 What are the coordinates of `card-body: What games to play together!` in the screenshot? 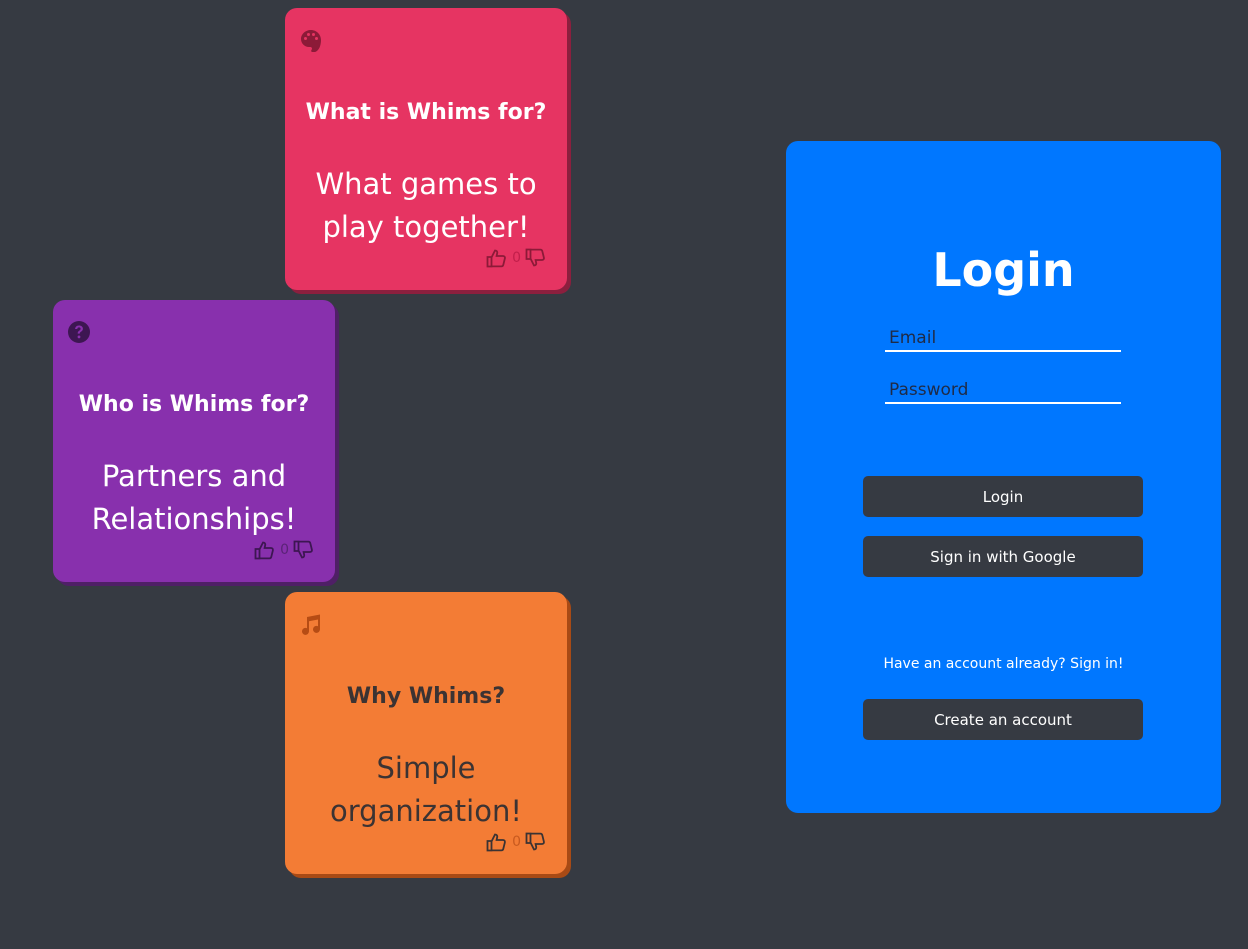 It's located at (426, 205).